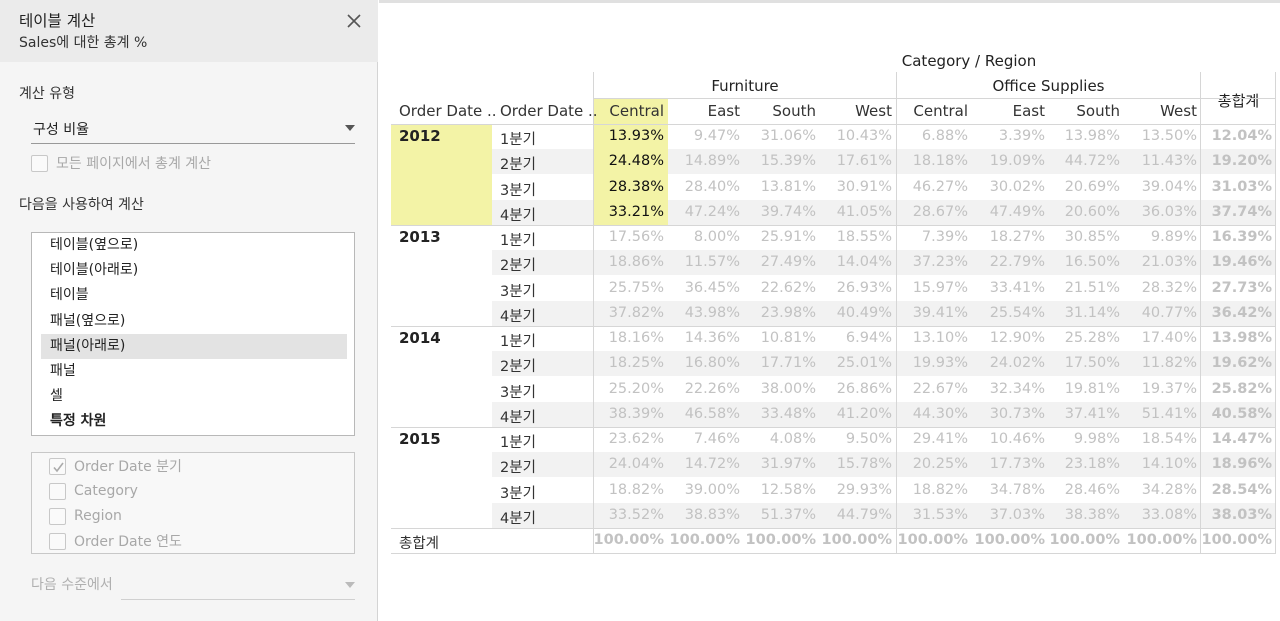 The width and height of the screenshot is (1280, 621). Describe the element at coordinates (1236, 136) in the screenshot. I see `table-cell-total: 12.04%` at that location.